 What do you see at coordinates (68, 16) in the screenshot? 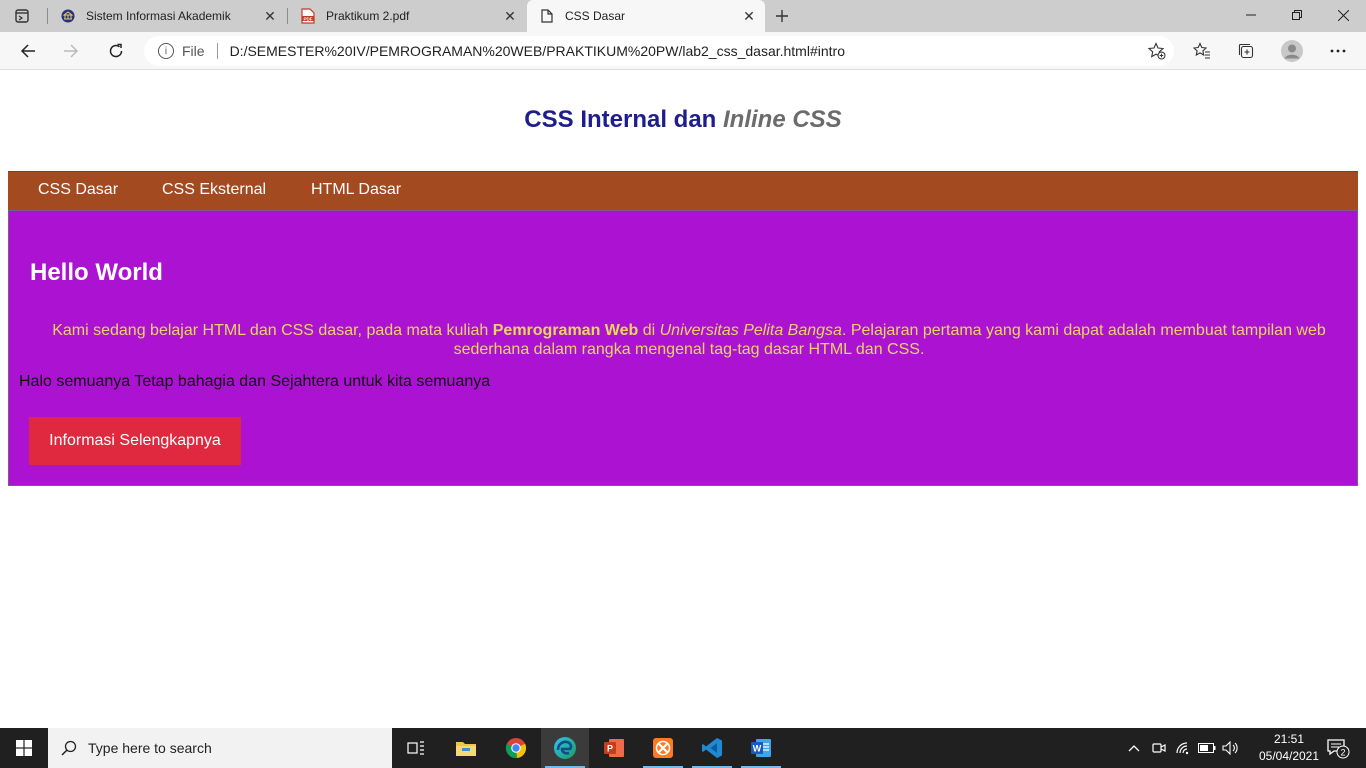
I see `university-icon` at bounding box center [68, 16].